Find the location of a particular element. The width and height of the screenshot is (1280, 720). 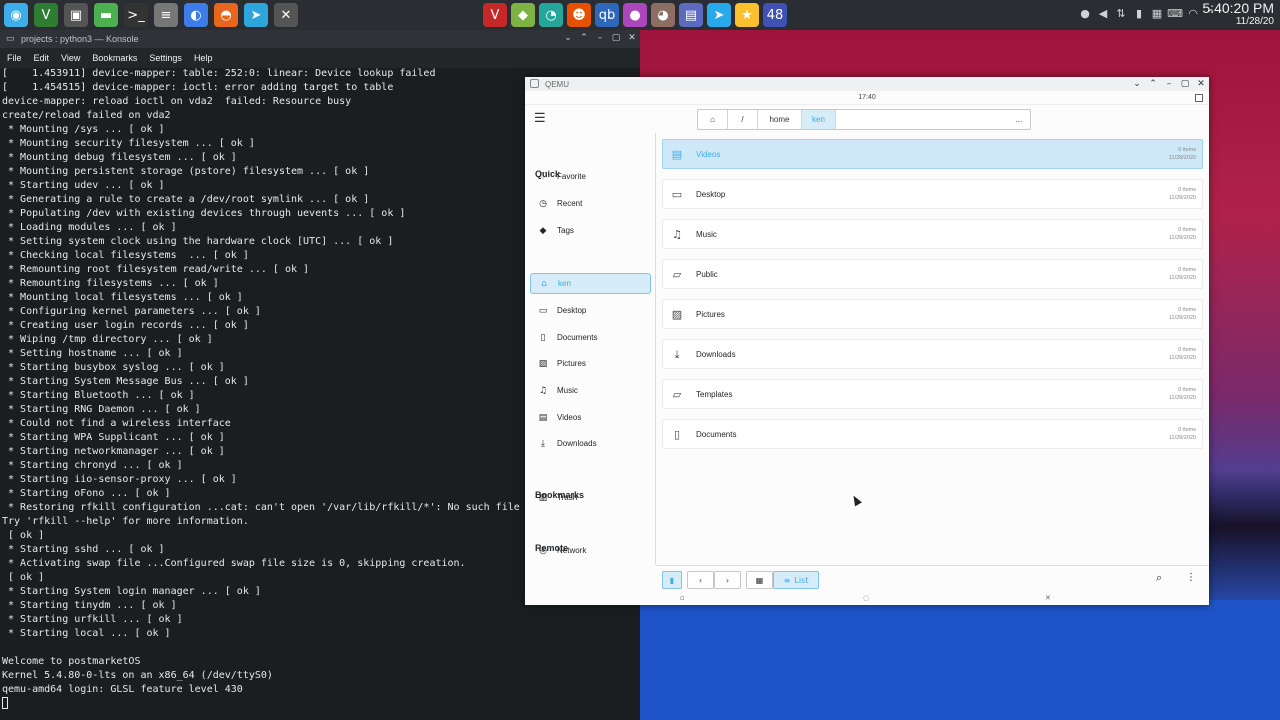

menu-view: View is located at coordinates (70, 58).